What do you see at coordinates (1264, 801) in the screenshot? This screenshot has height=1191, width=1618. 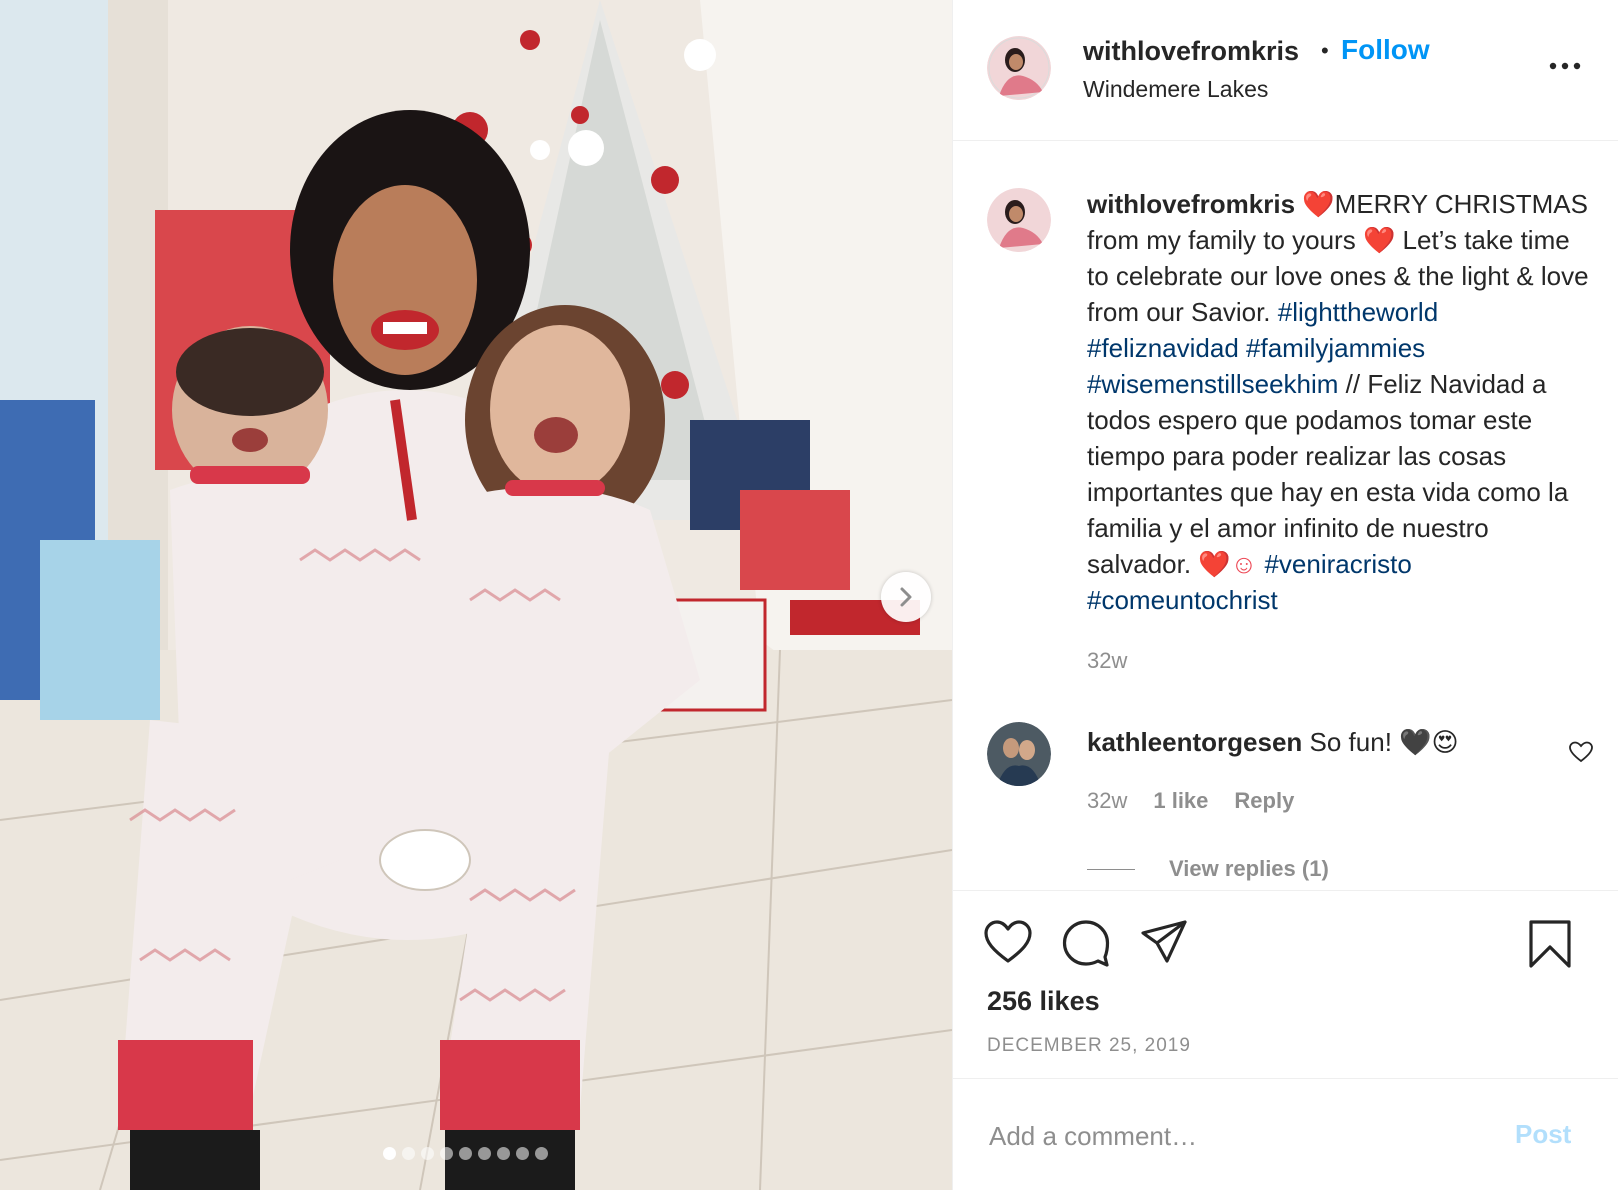 I see `reply-button: Reply` at bounding box center [1264, 801].